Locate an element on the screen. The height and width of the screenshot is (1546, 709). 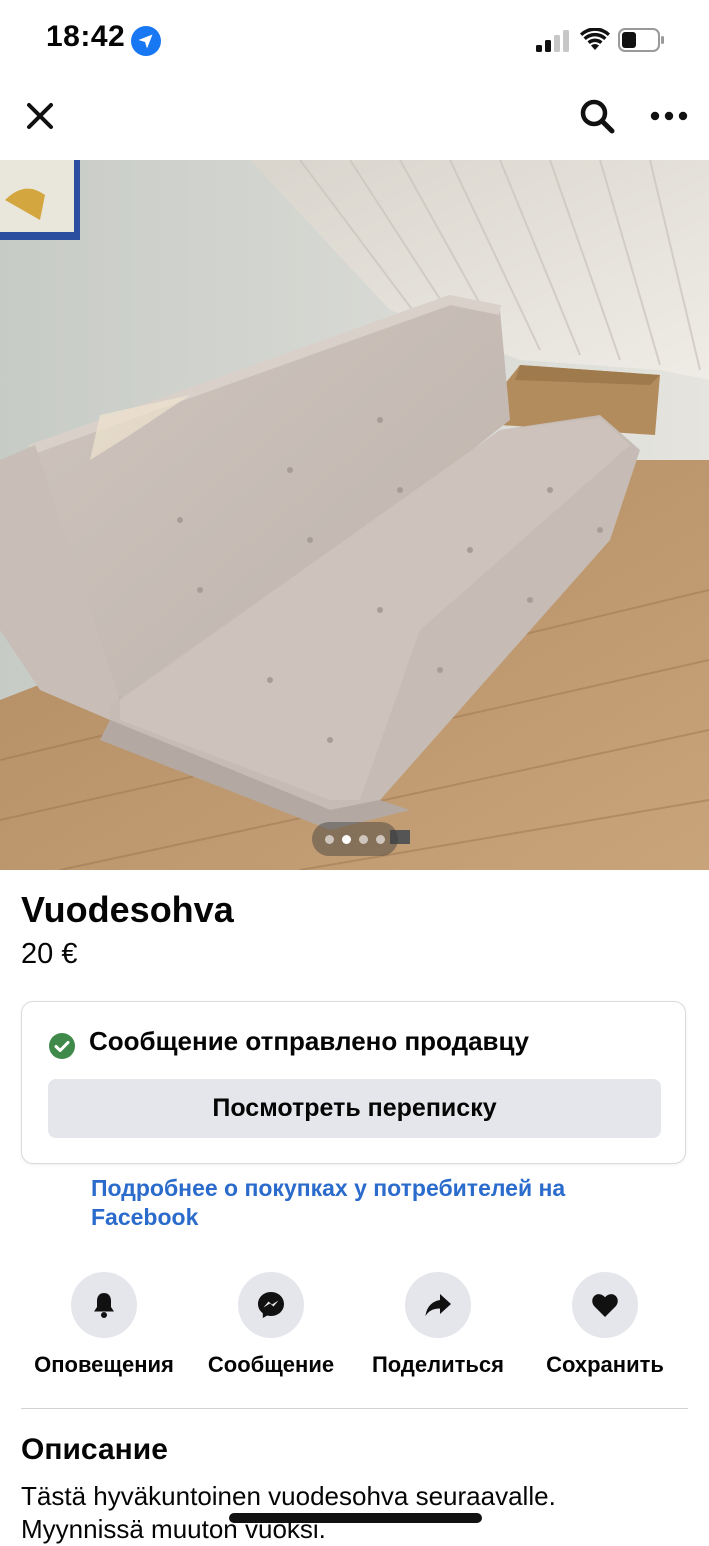
listing-price: 20 € is located at coordinates (49, 954).